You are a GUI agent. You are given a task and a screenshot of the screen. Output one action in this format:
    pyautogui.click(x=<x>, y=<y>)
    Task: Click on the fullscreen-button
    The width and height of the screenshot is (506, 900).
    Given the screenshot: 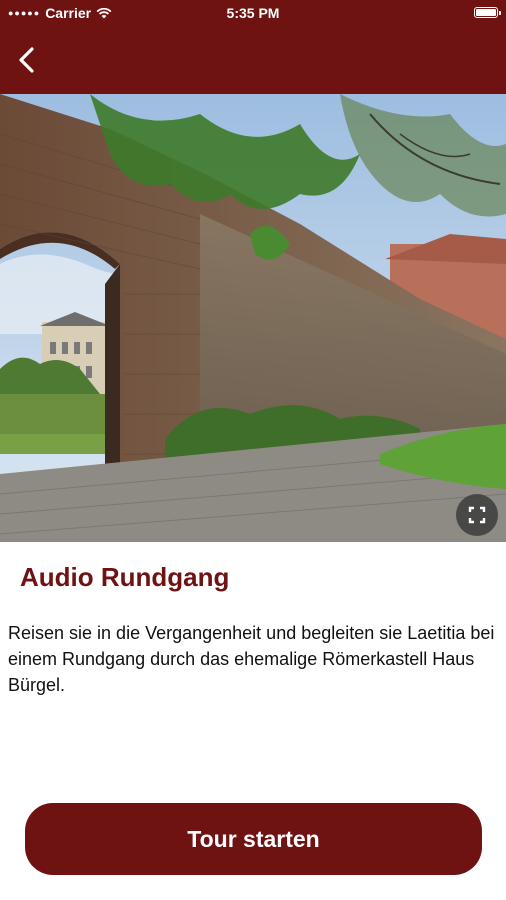 What is the action you would take?
    pyautogui.click(x=477, y=515)
    